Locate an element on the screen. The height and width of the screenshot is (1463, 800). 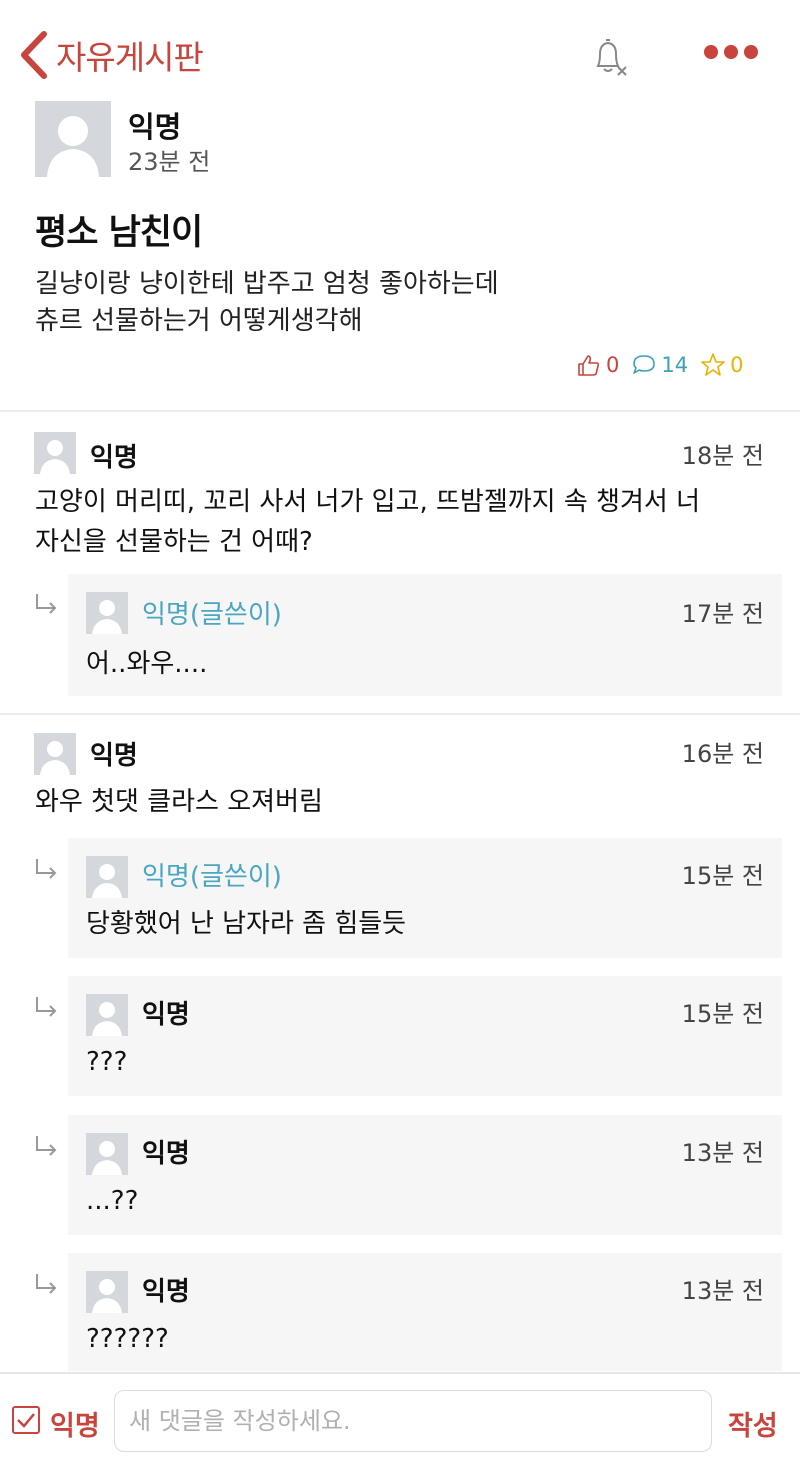
comment-time: 18분 전 is located at coordinates (722, 456).